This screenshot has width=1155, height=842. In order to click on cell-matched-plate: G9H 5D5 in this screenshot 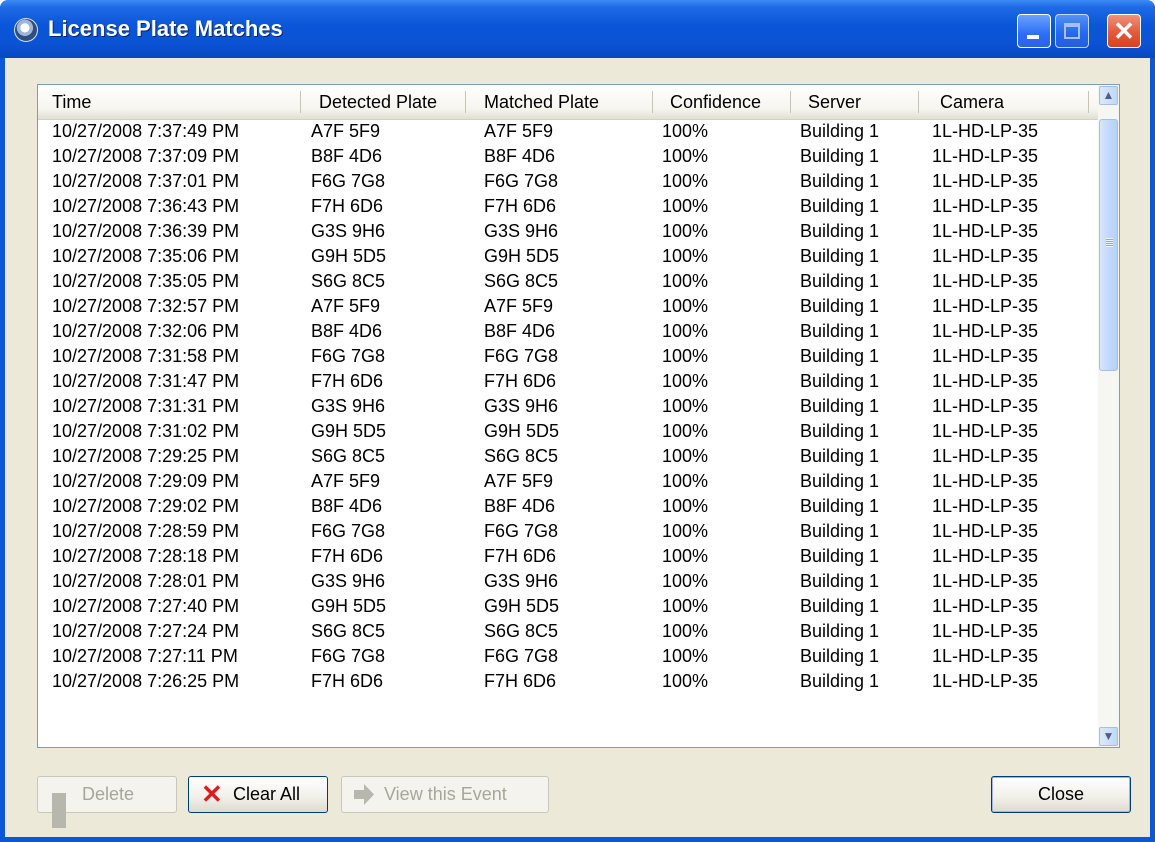, I will do `click(522, 606)`.